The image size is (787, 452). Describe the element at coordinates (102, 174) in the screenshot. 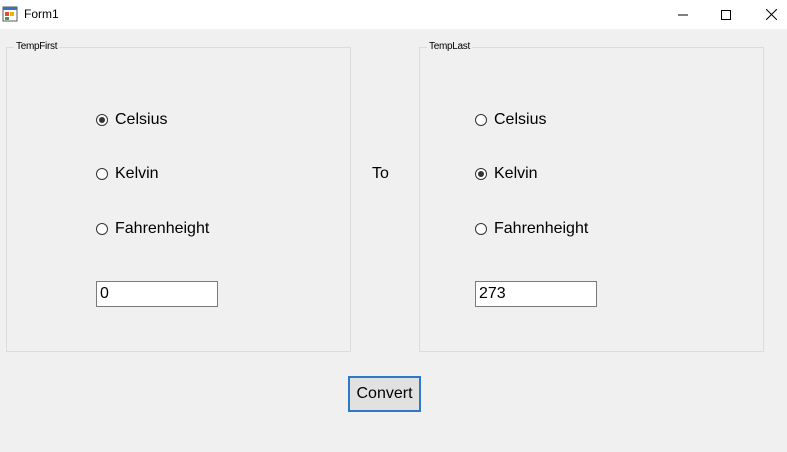

I see `first-kelvin-radio-circle` at that location.